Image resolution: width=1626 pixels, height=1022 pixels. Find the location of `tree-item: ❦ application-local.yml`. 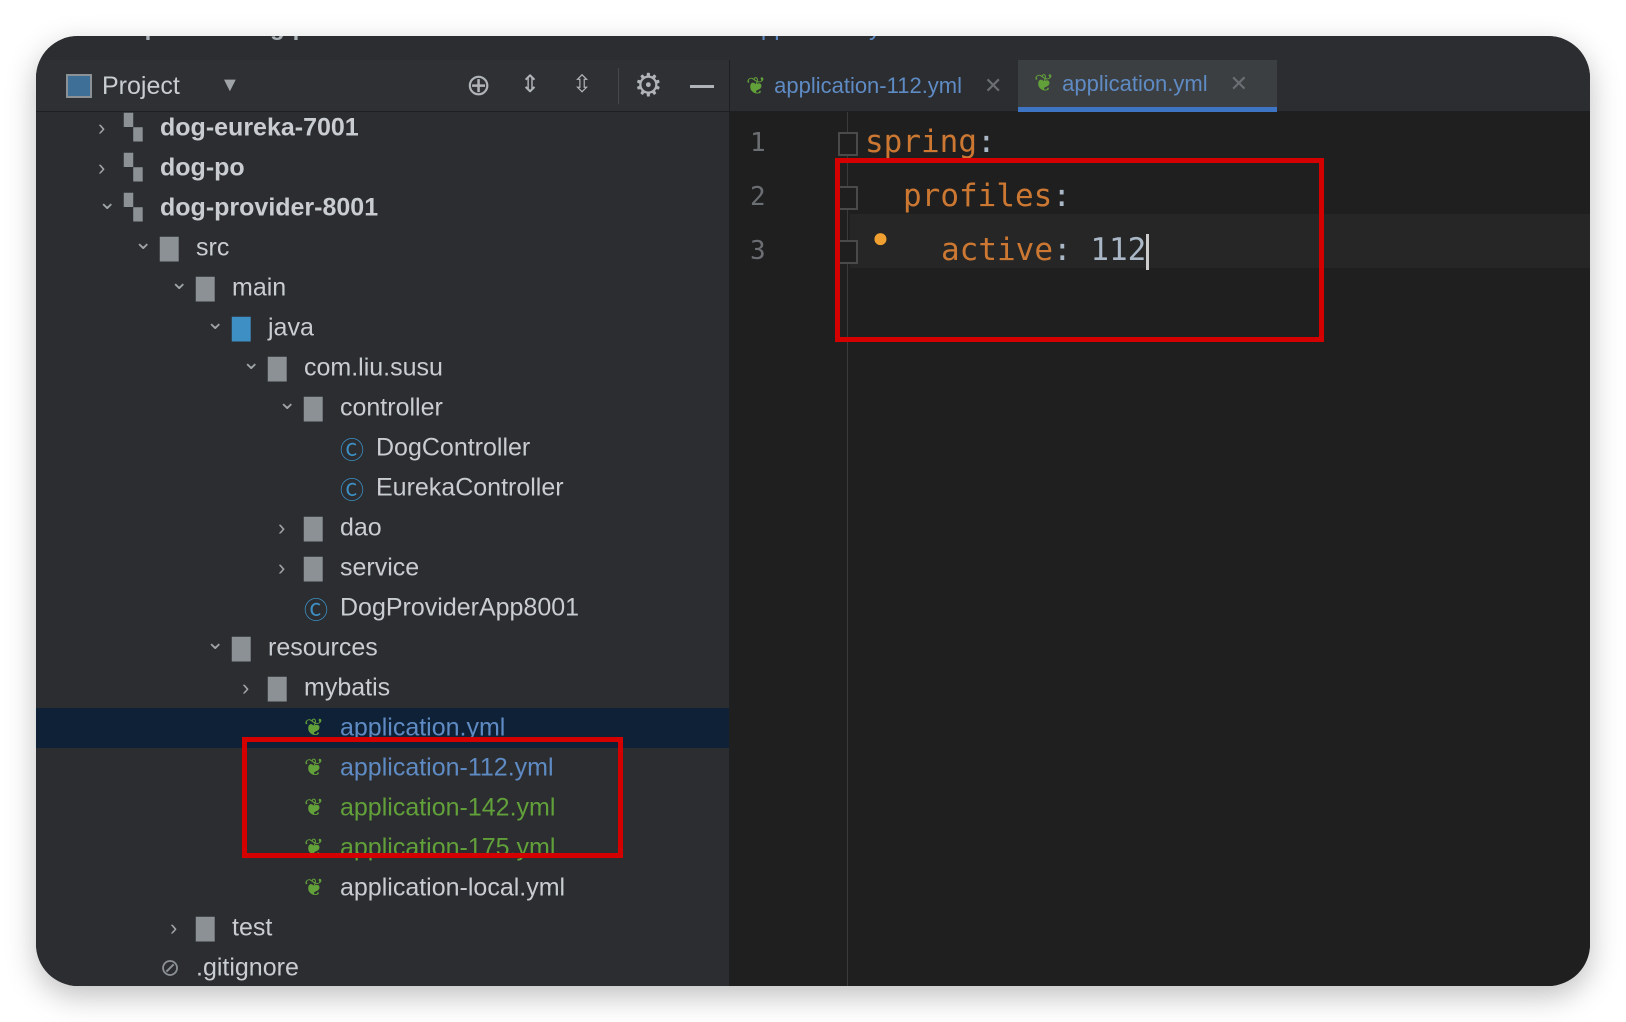

tree-item: ❦ application-local.yml is located at coordinates (382, 888).